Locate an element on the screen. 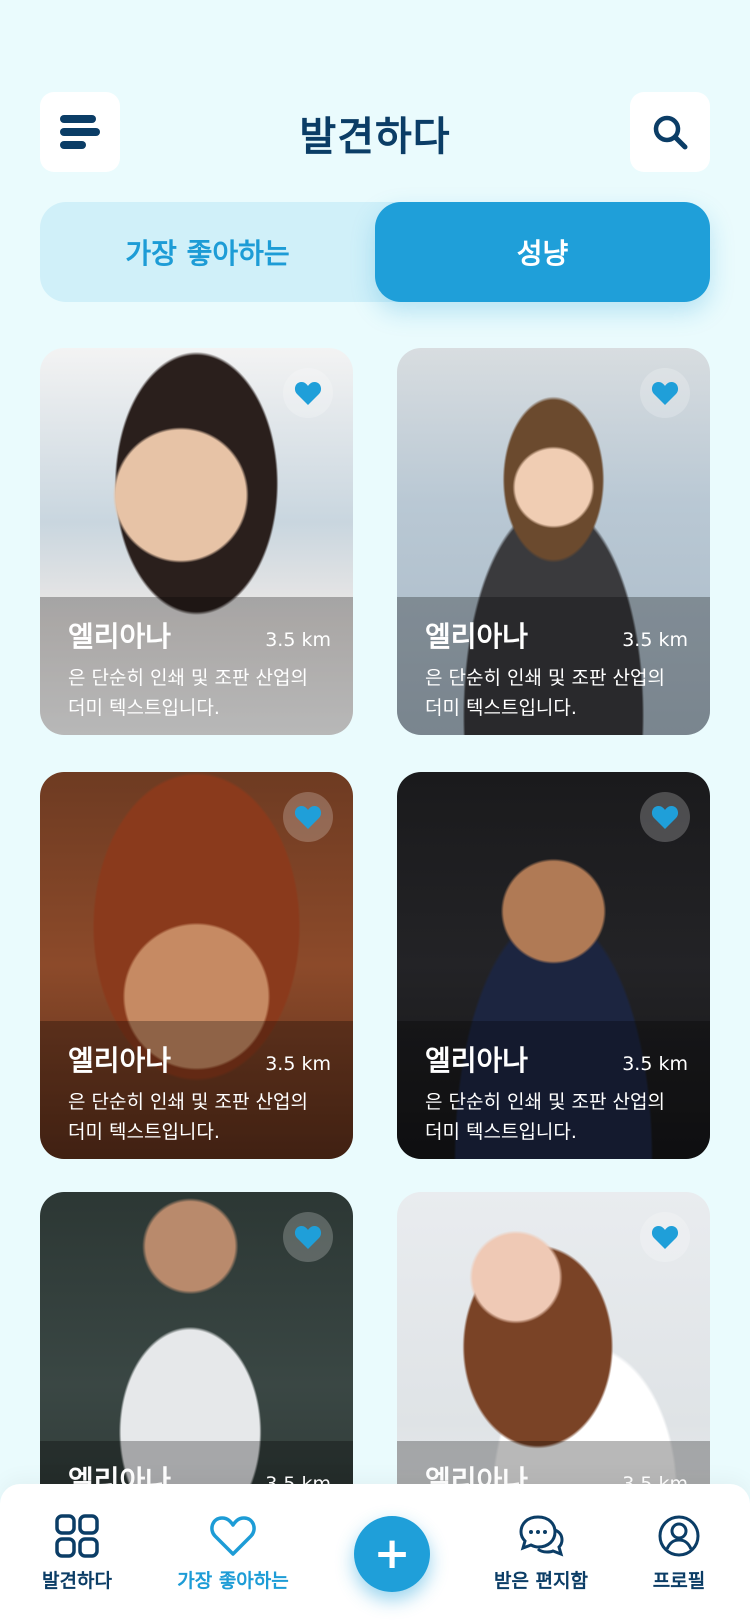  grid-icon is located at coordinates (77, 1536).